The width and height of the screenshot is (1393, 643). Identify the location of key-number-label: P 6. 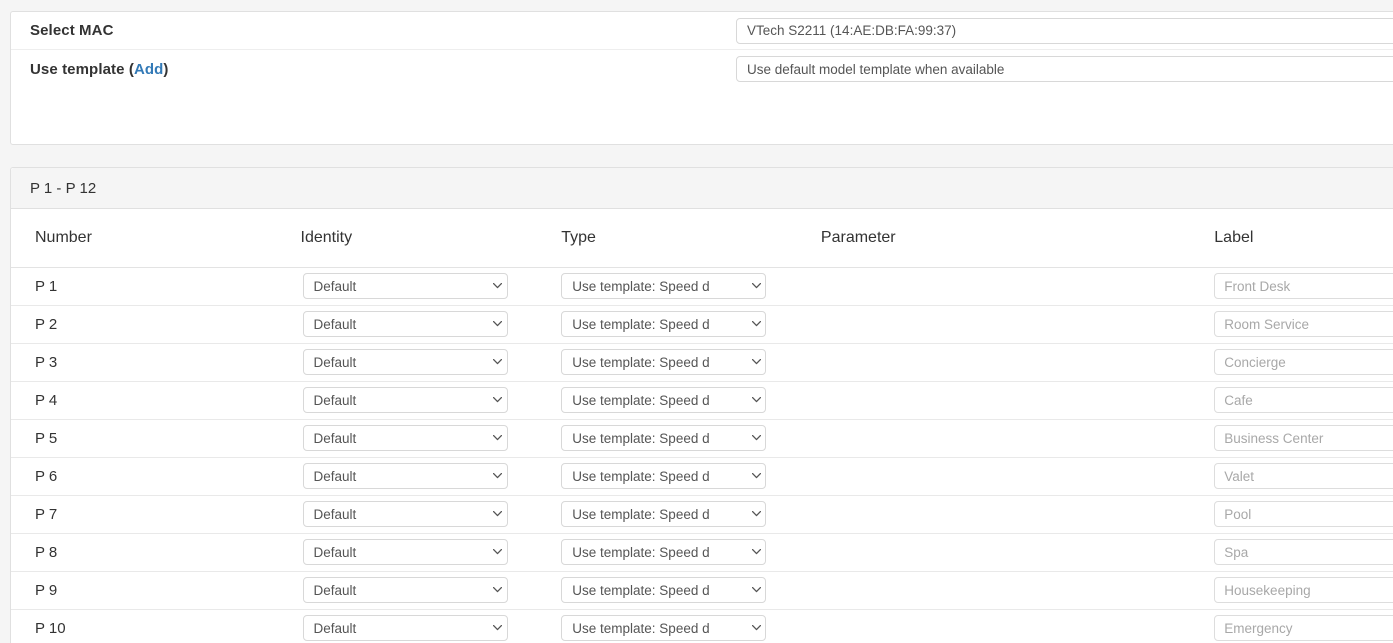
(46, 476).